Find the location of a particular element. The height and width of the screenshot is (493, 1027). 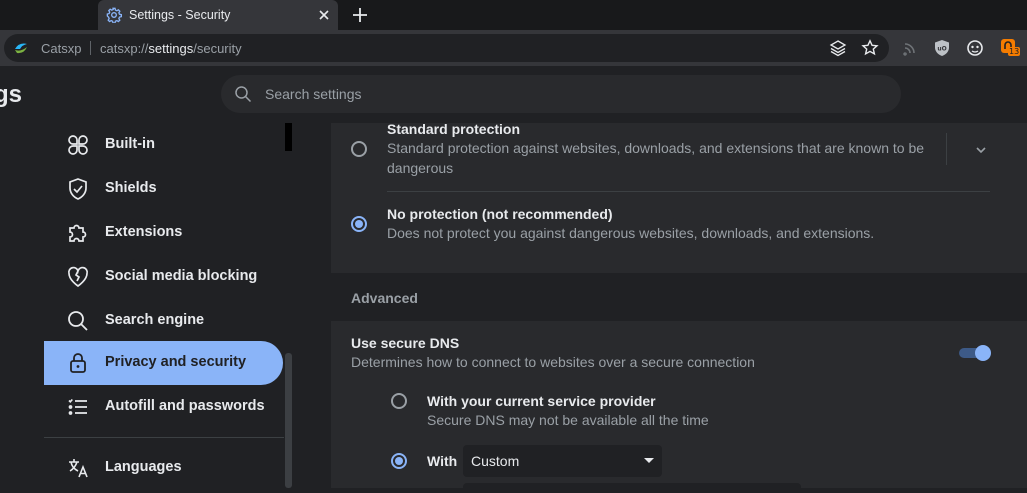

ublock-shield-icon: uO is located at coordinates (942, 48).